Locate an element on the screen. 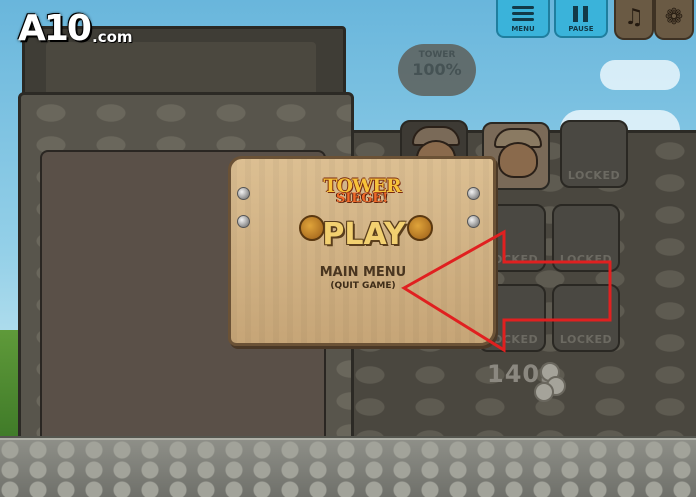  main-menu-label: MAIN MENU is located at coordinates (363, 272).